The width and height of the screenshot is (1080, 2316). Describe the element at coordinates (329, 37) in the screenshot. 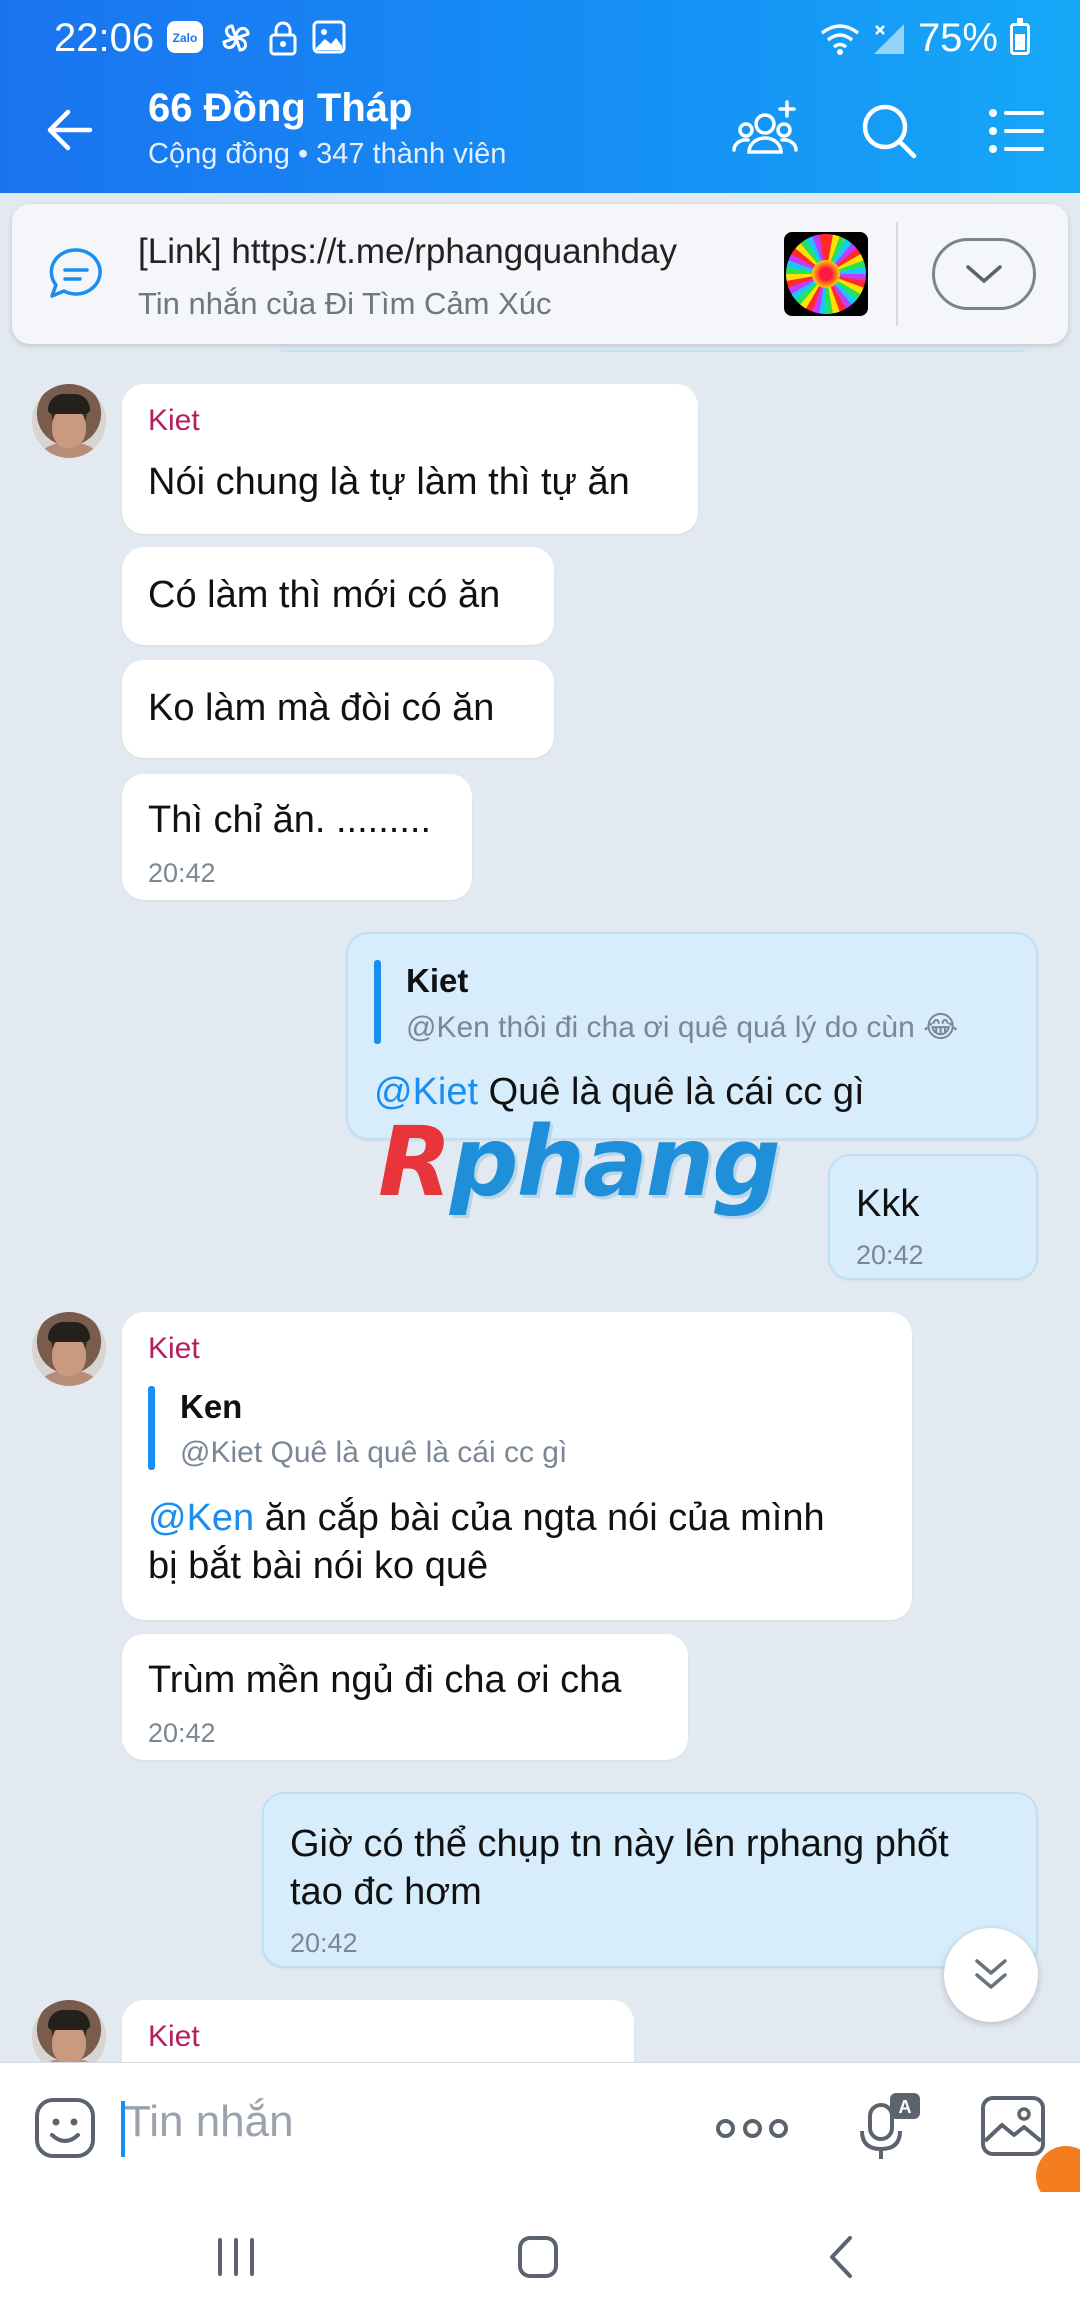

I see `image-icon` at that location.